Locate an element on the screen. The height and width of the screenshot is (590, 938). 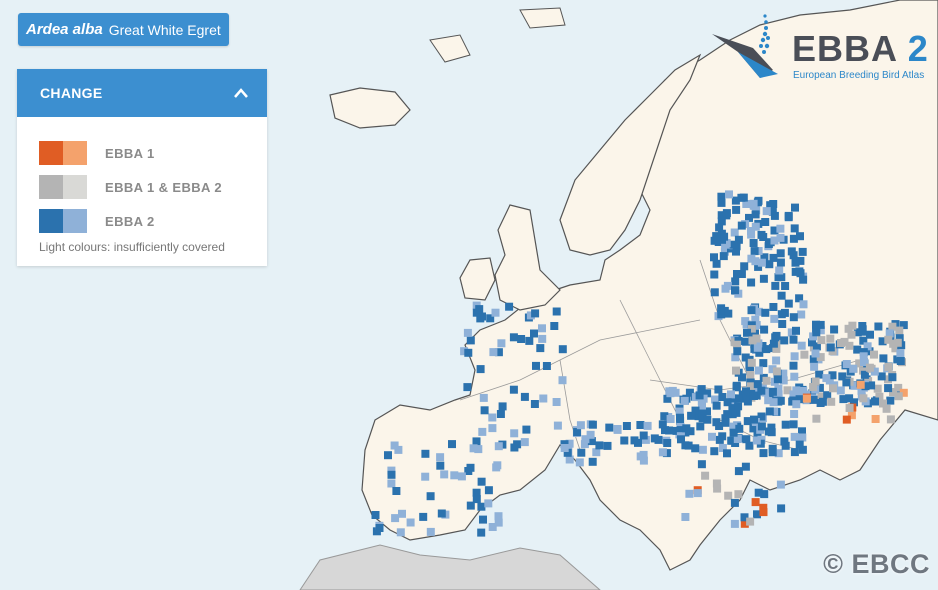
chevron-up-icon is located at coordinates (241, 93).